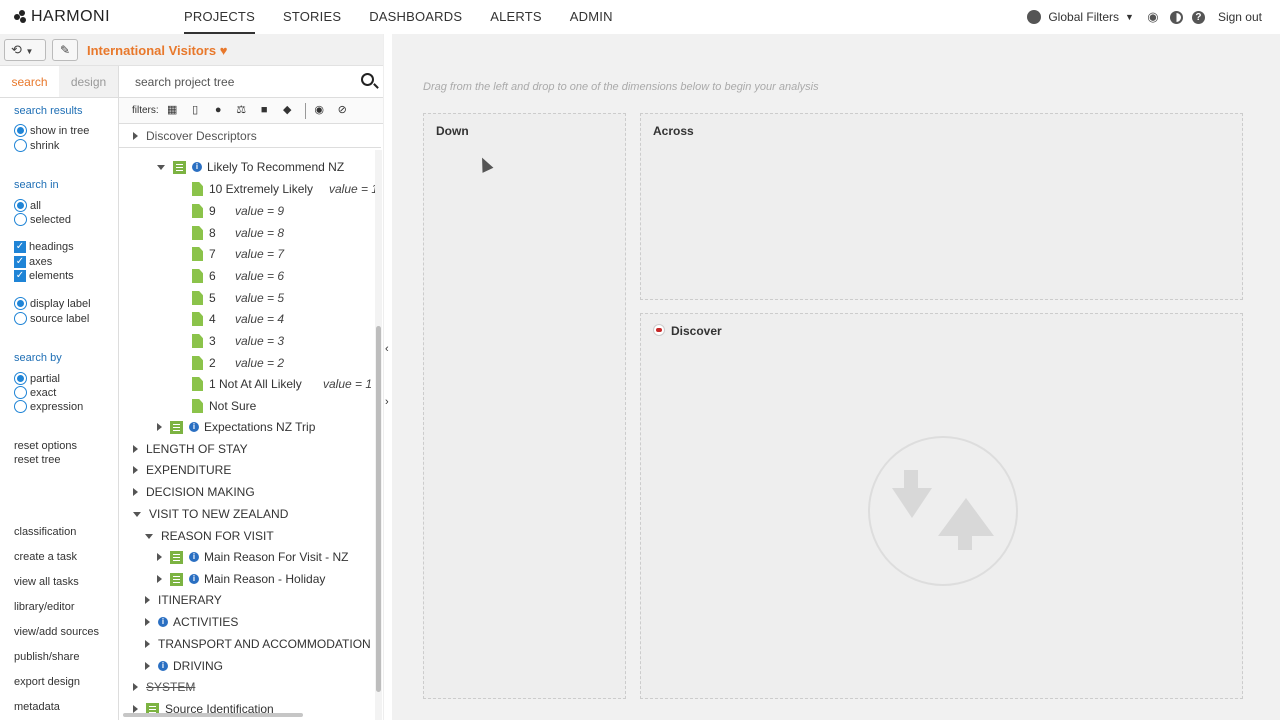 The width and height of the screenshot is (1280, 720). What do you see at coordinates (286, 363) in the screenshot?
I see `tree-leaf: 2 value = 2` at bounding box center [286, 363].